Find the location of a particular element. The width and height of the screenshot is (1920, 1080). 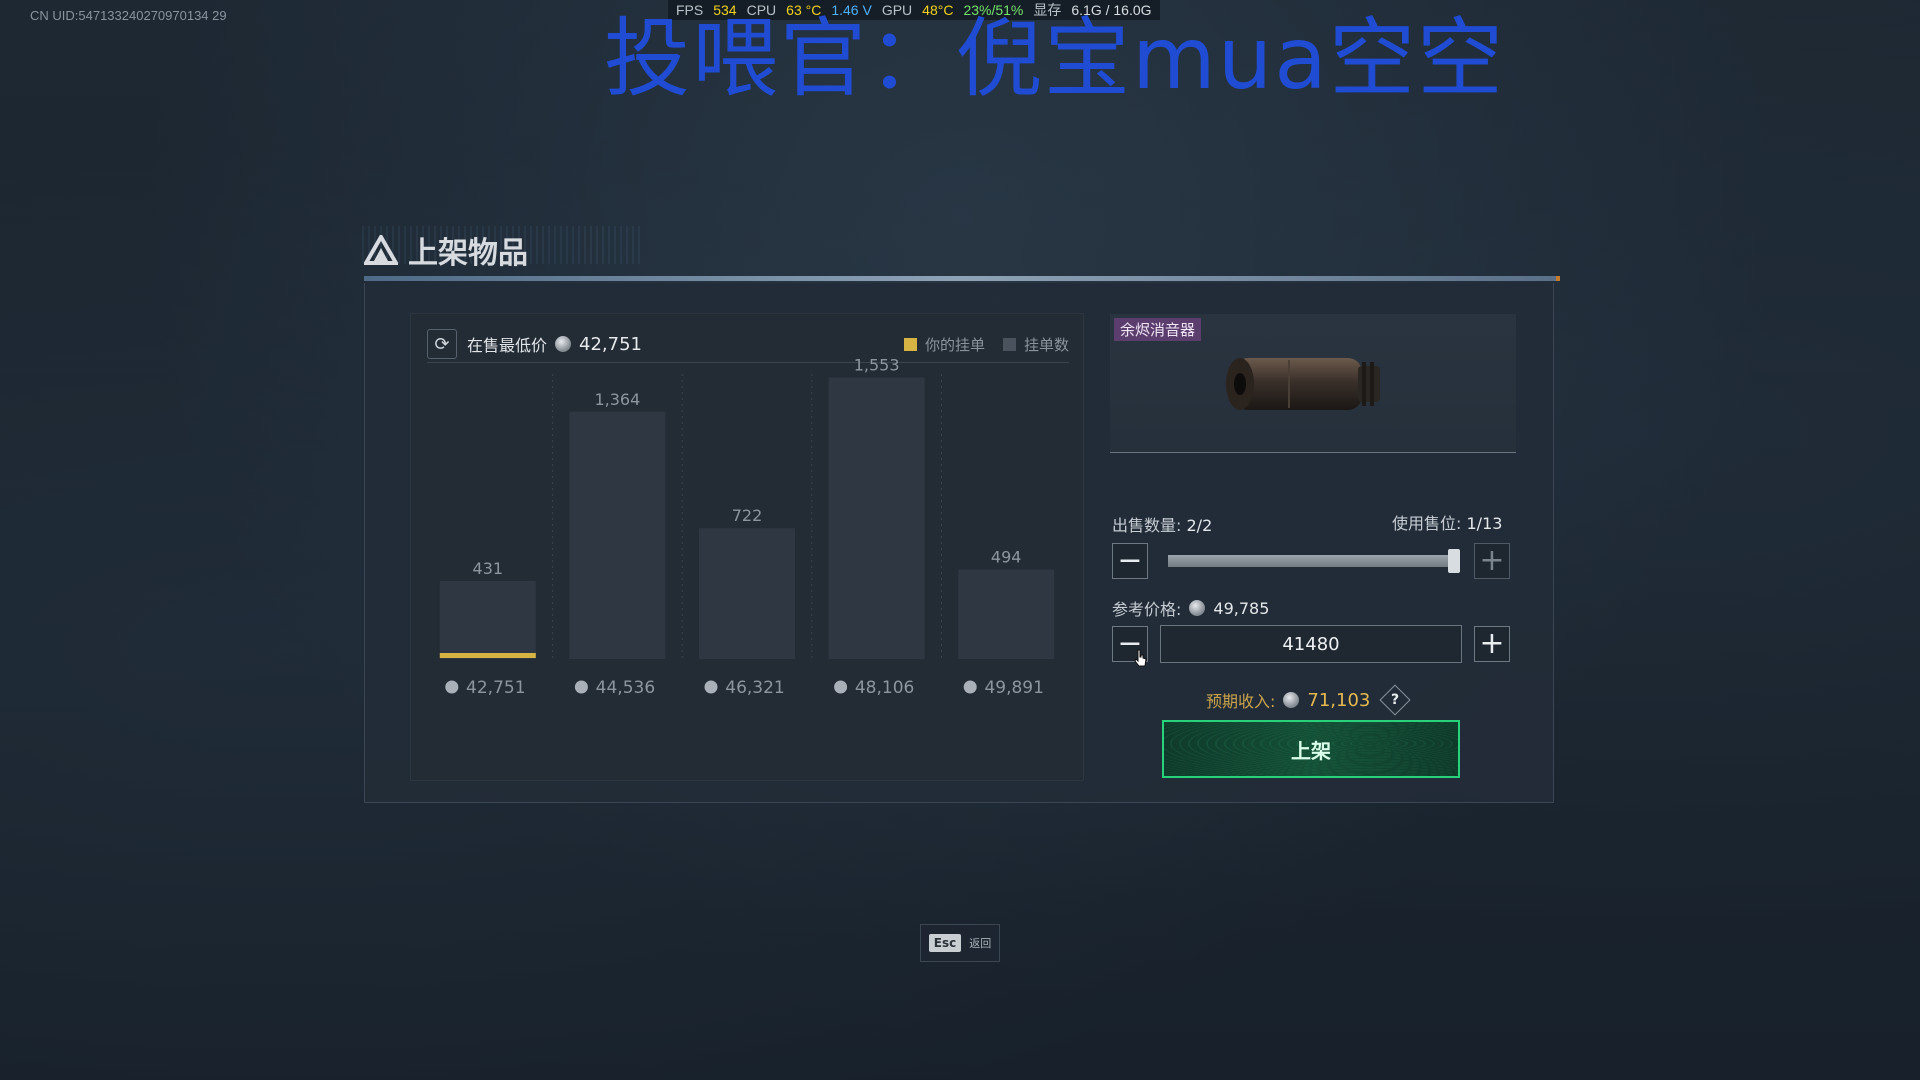

expected-income-value: 71,103 is located at coordinates (1339, 700).